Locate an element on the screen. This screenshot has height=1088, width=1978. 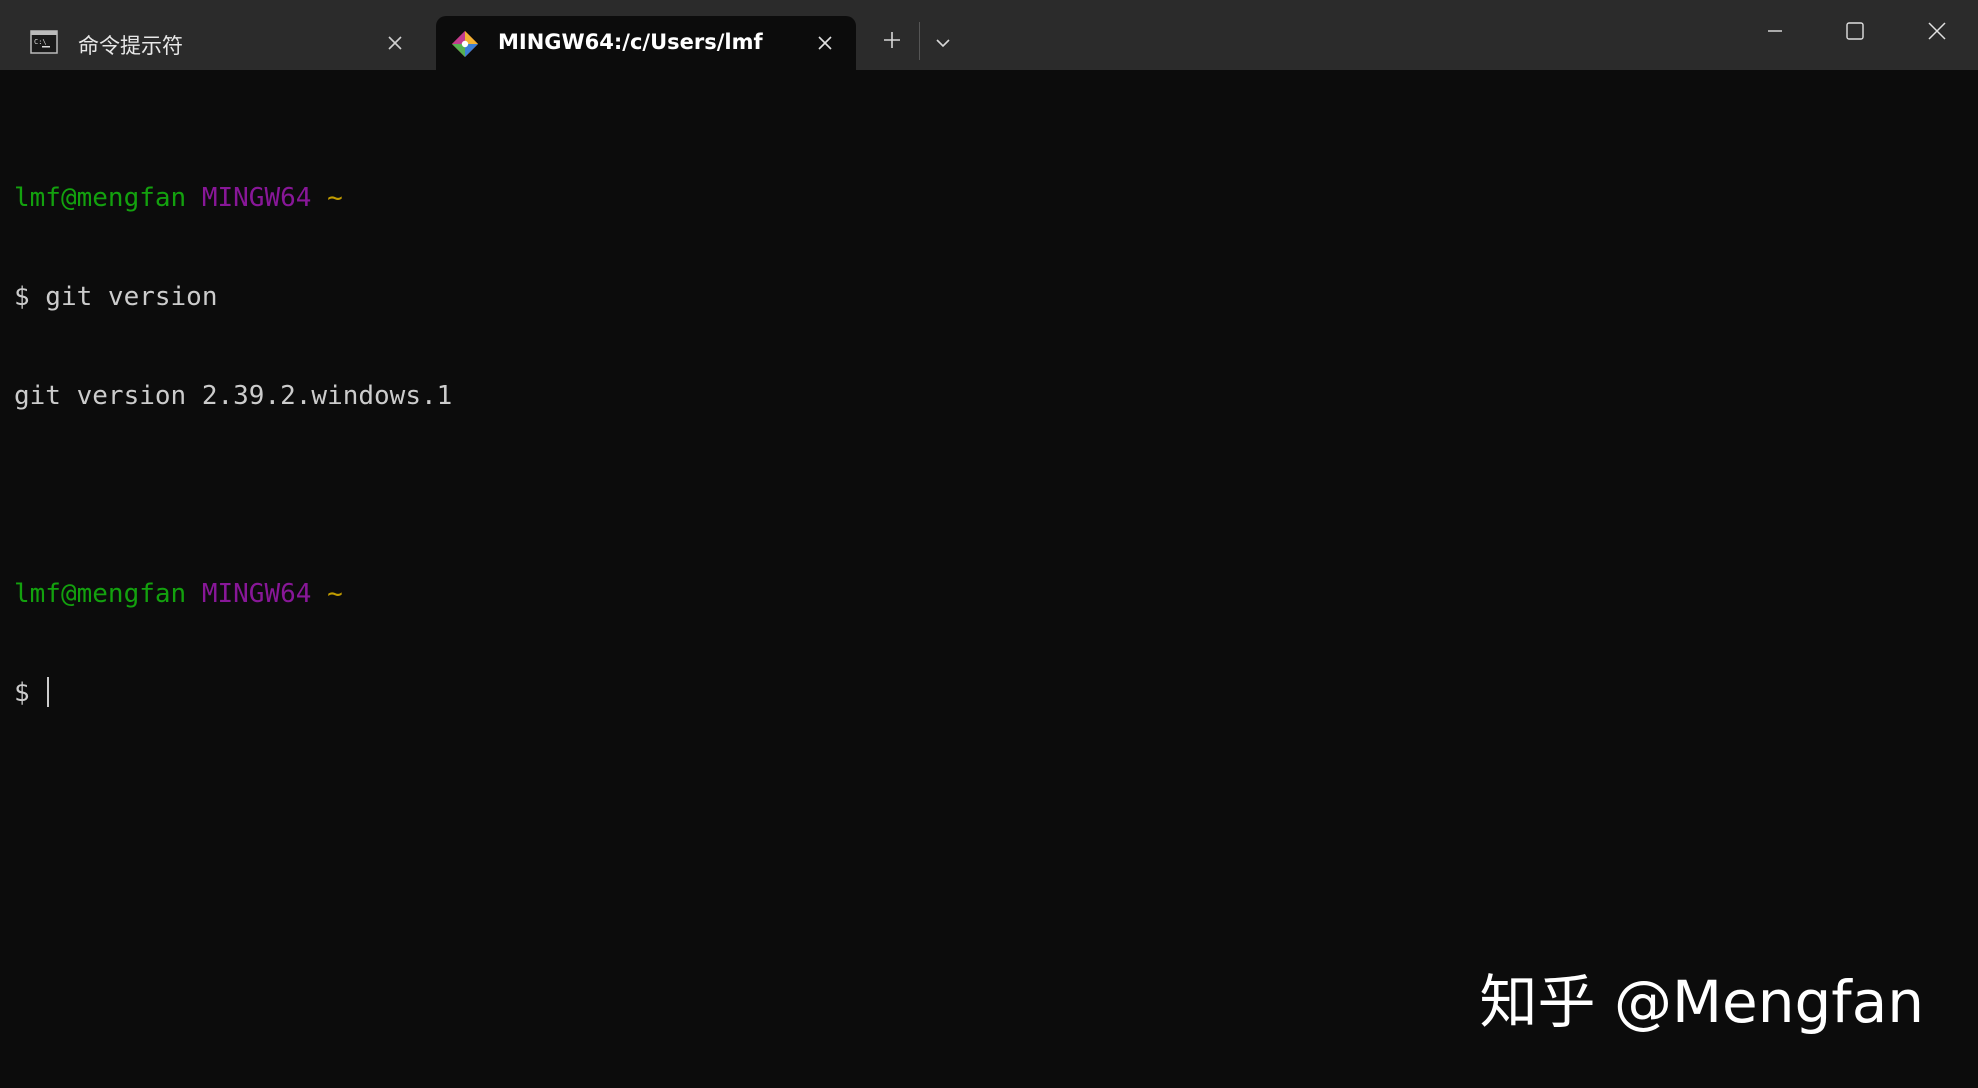
tab-label: MINGW64:/c/Users/lmf is located at coordinates (630, 42).